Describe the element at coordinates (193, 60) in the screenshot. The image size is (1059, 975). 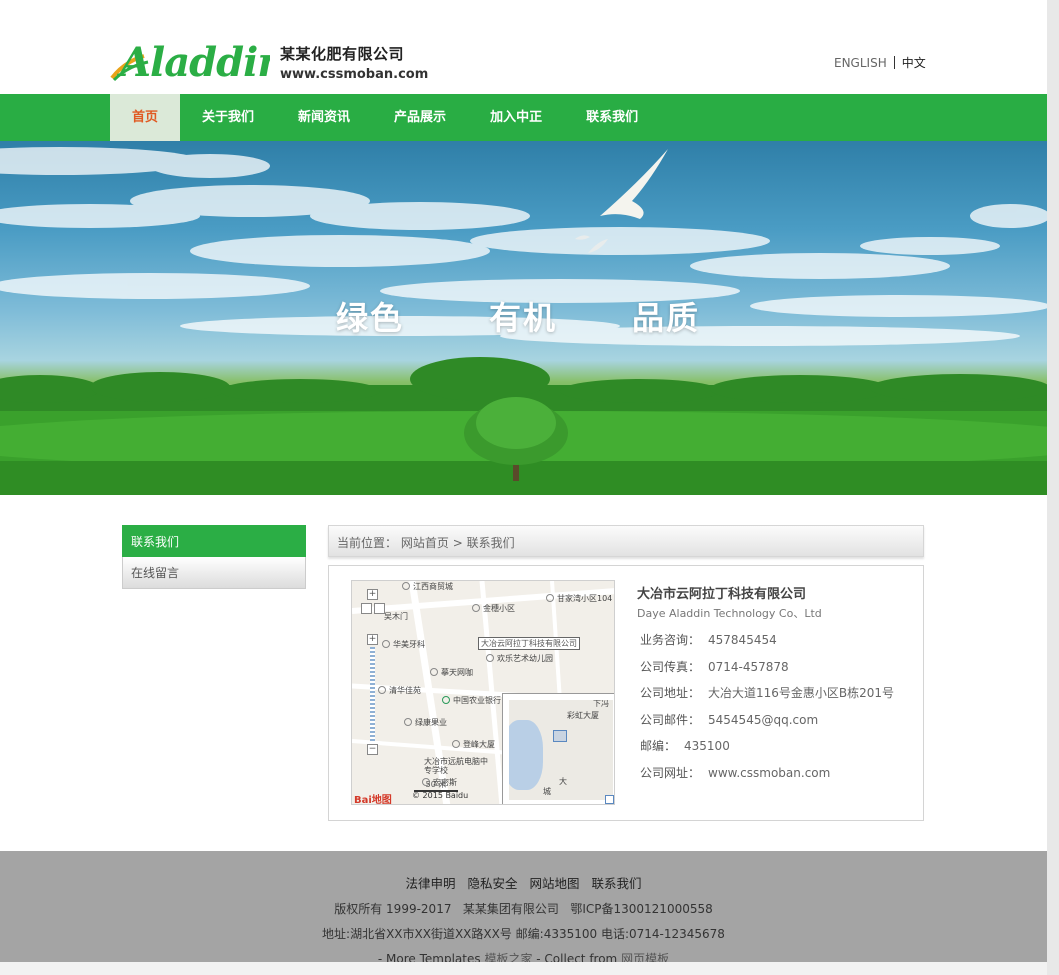
I see `svg-text: Aladdin` at that location.